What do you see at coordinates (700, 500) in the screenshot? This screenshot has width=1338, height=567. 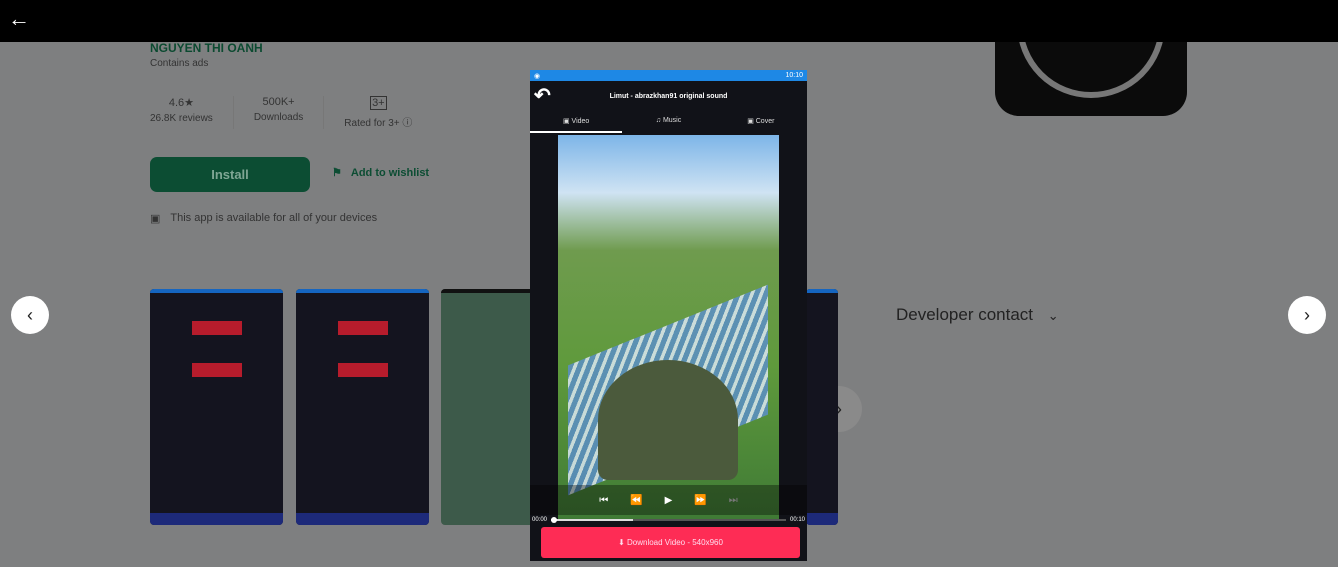 I see `fast-forward-icon: ⏩` at bounding box center [700, 500].